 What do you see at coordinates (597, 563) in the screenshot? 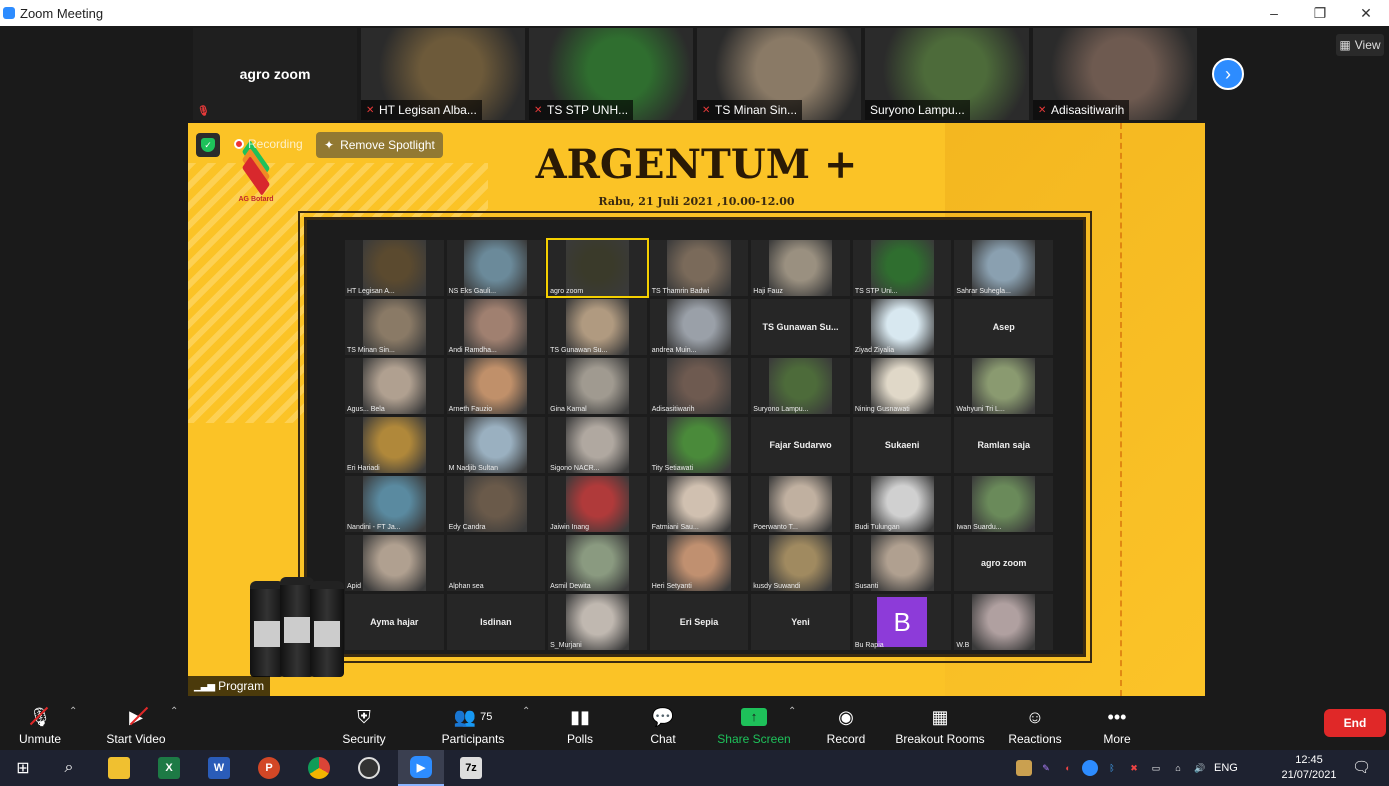
I see `gallery-tile: Asmil Dewita` at bounding box center [597, 563].